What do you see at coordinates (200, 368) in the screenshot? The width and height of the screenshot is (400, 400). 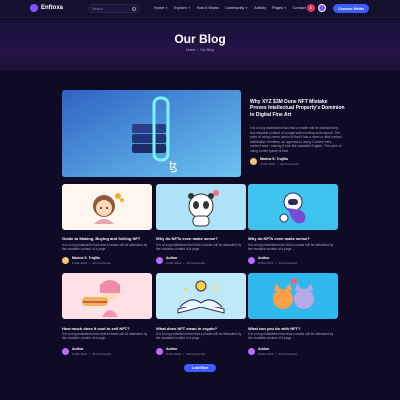 I see `load-more-button: Load More` at bounding box center [200, 368].